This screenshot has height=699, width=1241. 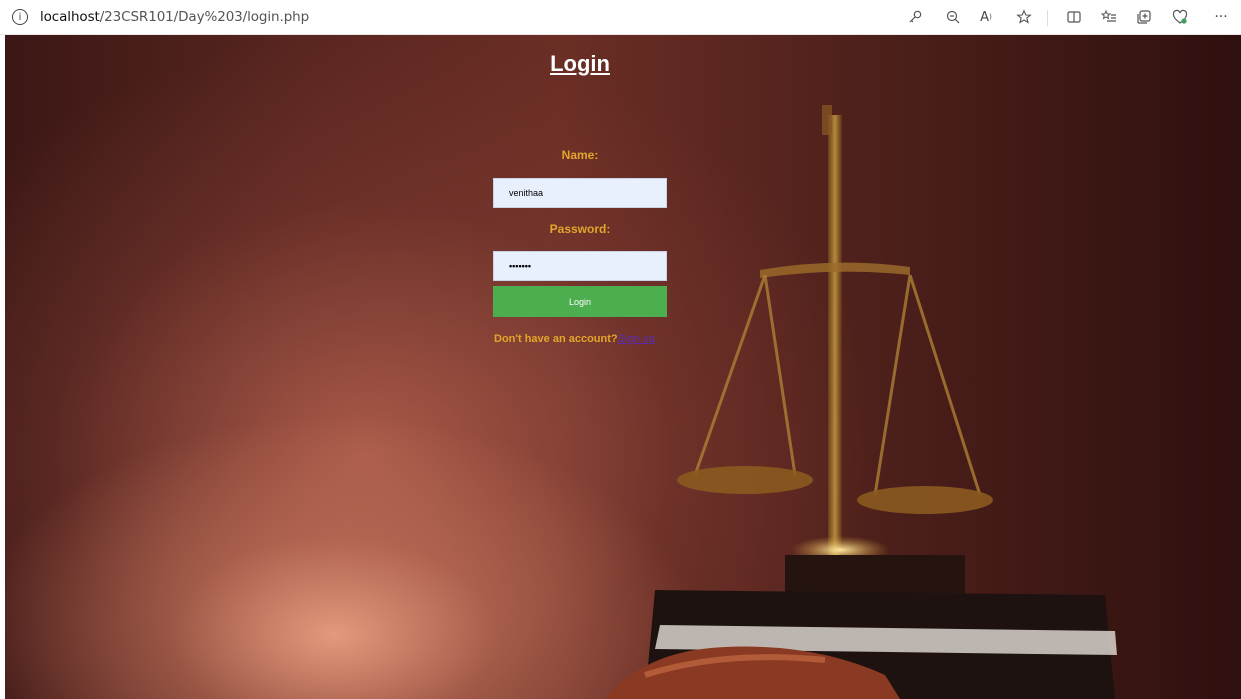 What do you see at coordinates (986, 17) in the screenshot?
I see `read-aloud-icon: A)` at bounding box center [986, 17].